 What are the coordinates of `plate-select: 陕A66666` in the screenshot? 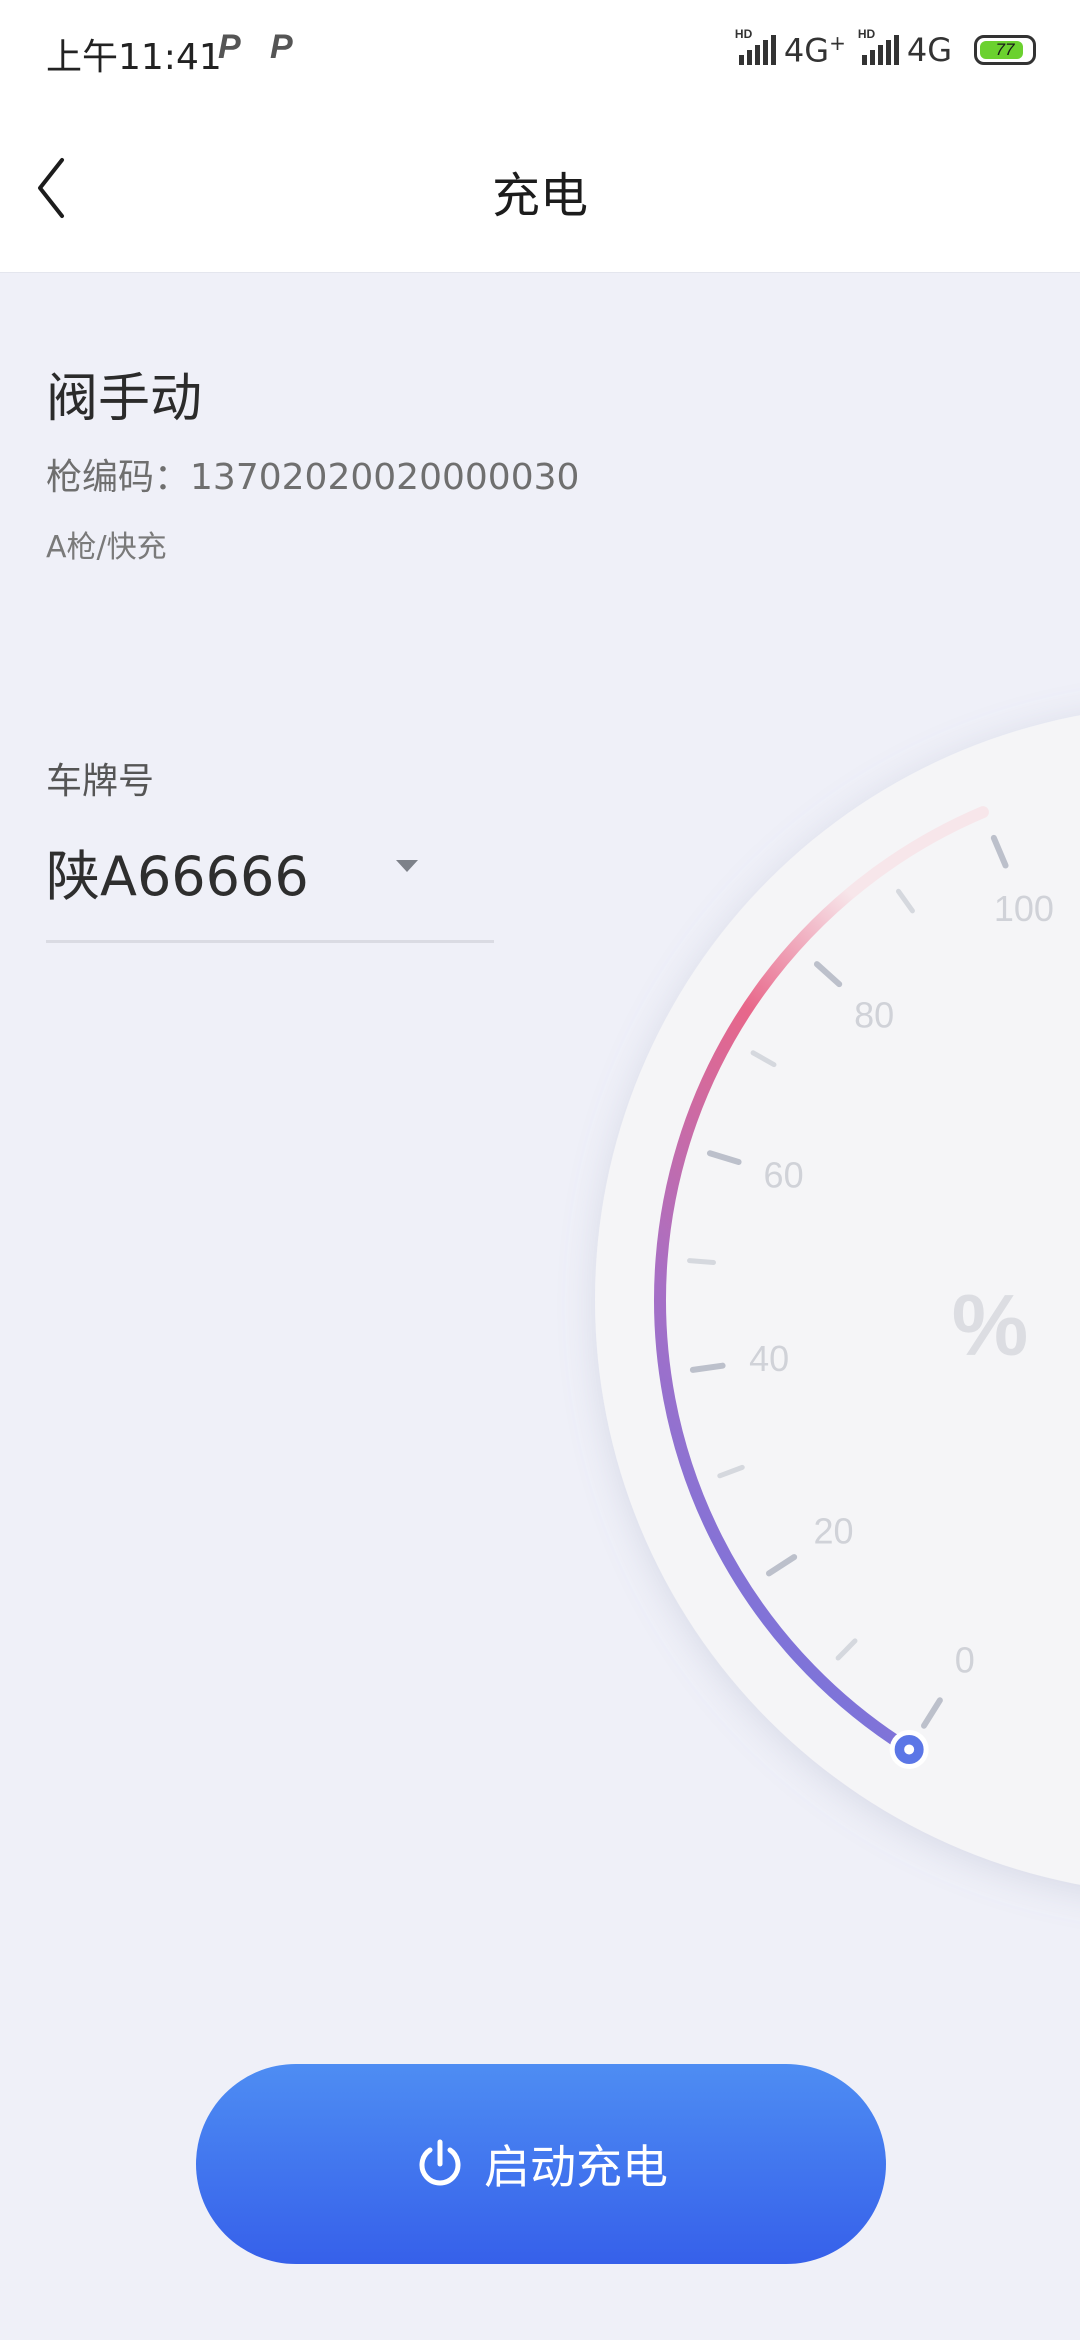 It's located at (270, 881).